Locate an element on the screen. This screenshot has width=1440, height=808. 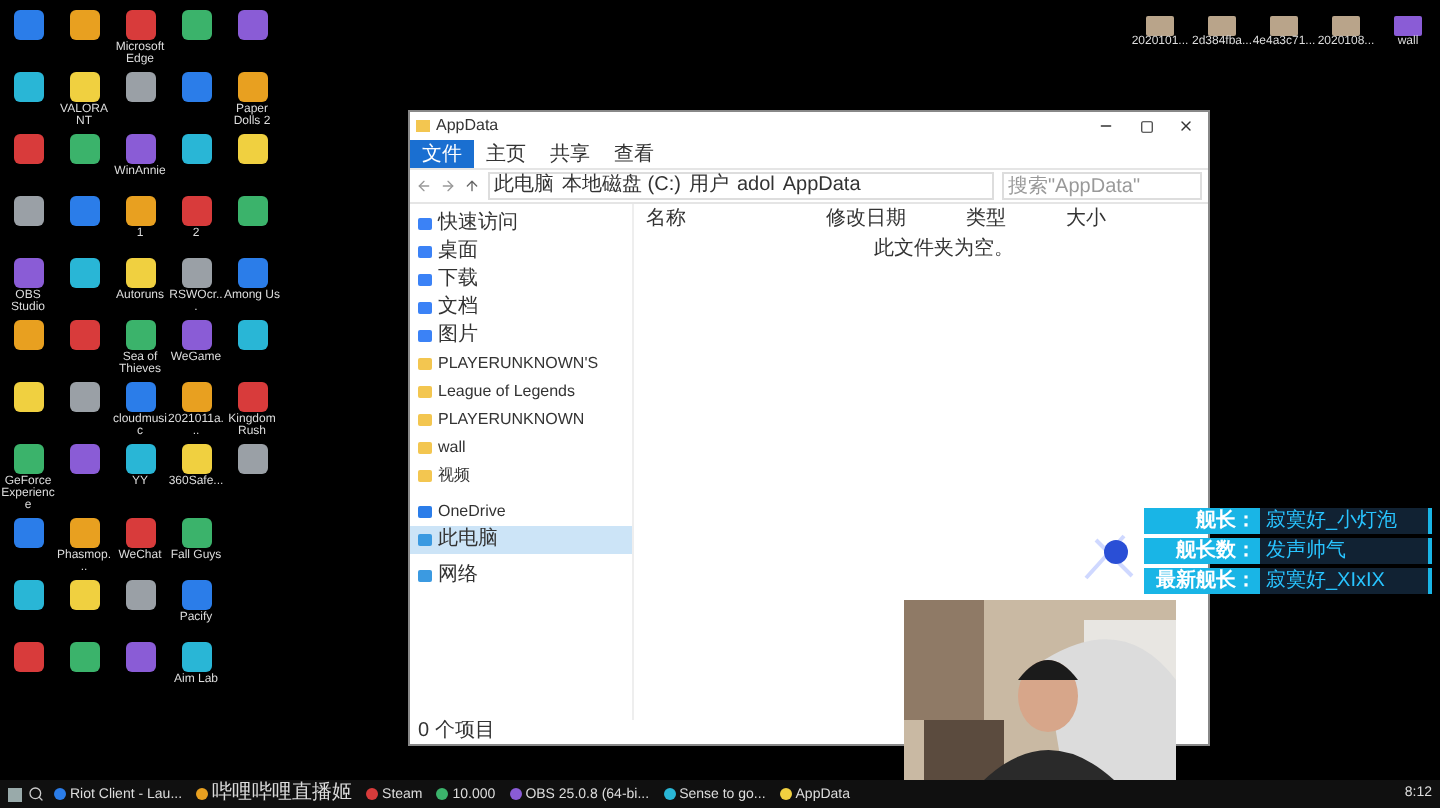
nav-item: 文档 is located at coordinates (521, 308).